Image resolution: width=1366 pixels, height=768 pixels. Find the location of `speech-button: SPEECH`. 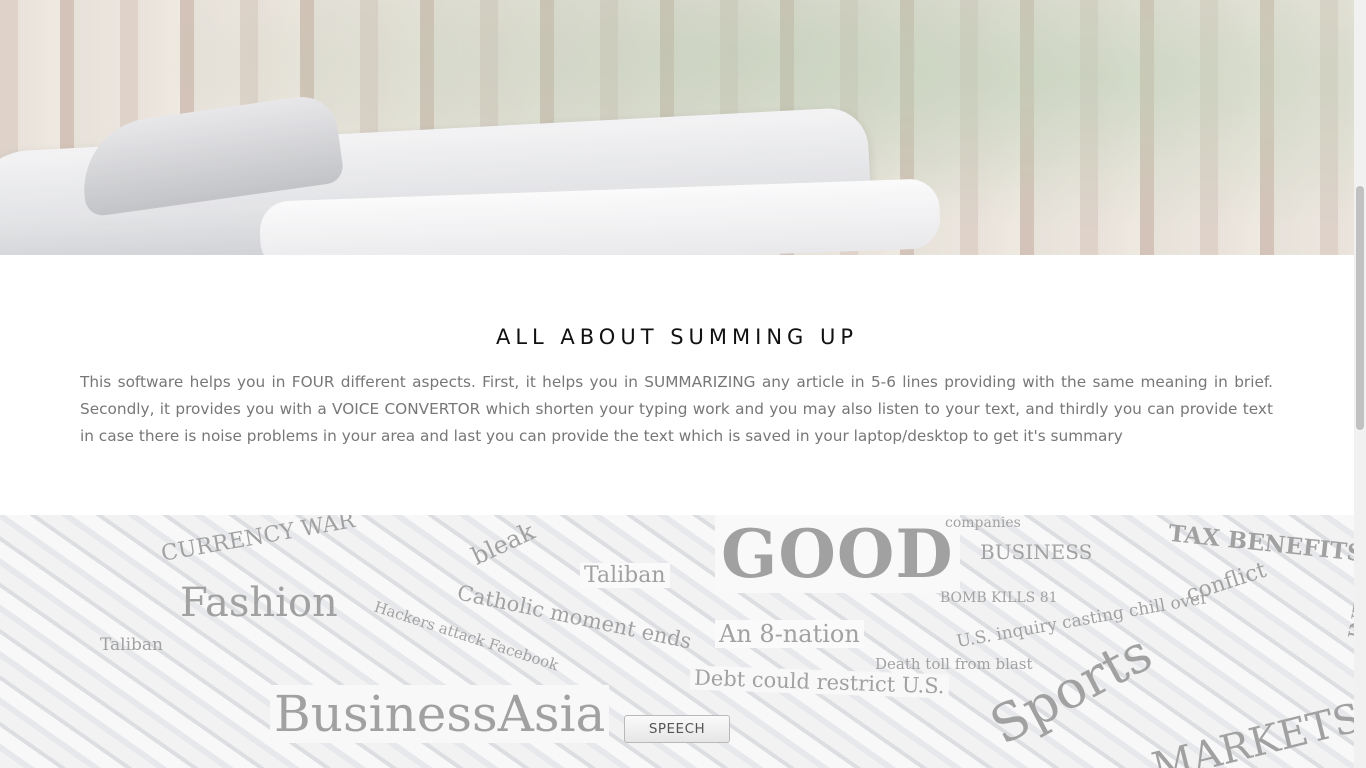

speech-button: SPEECH is located at coordinates (677, 729).